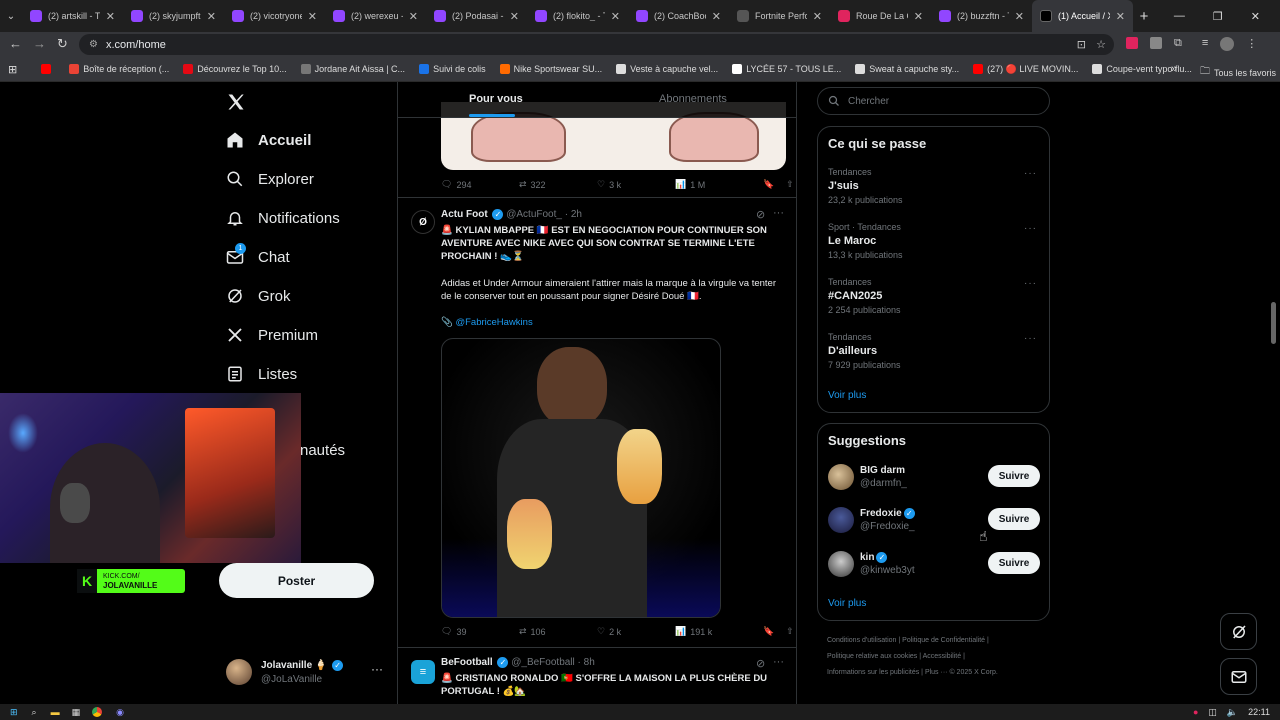  Describe the element at coordinates (258, 254) in the screenshot. I see `nav-chat: 1 Chat` at that location.